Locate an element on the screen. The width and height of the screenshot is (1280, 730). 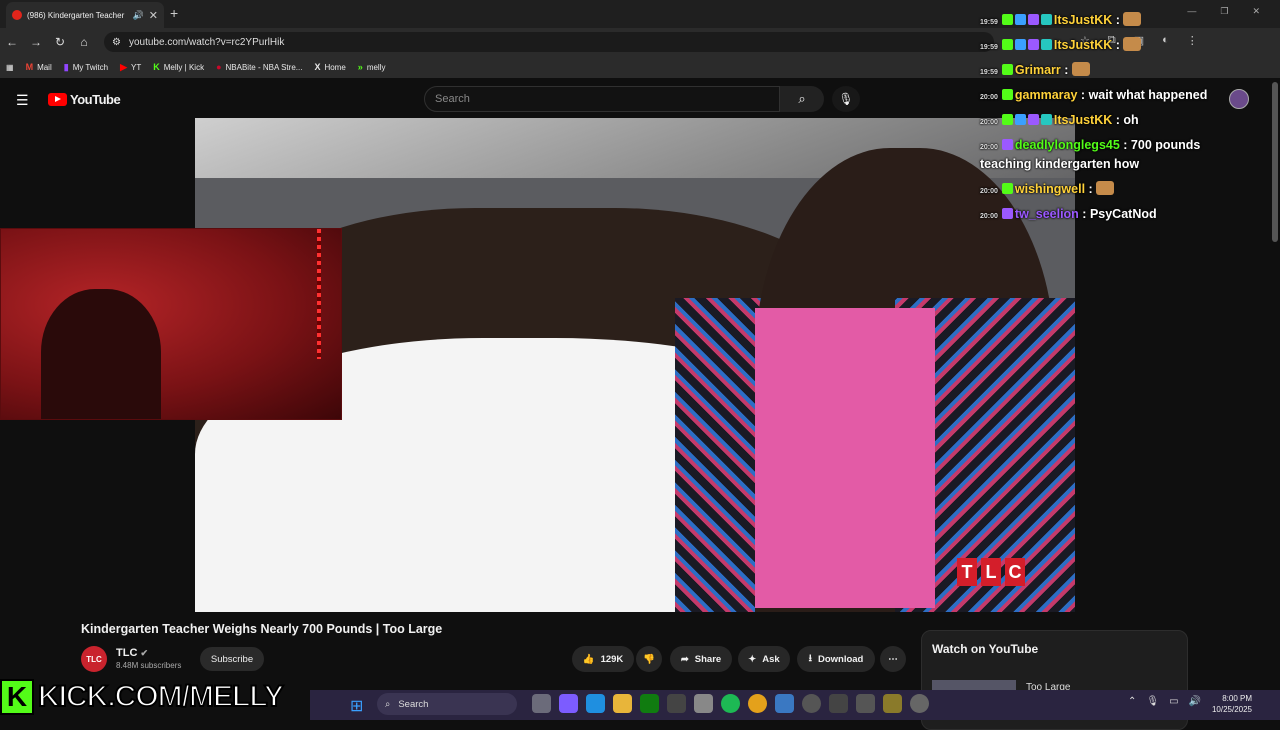
github-icon is located at coordinates (676, 703).